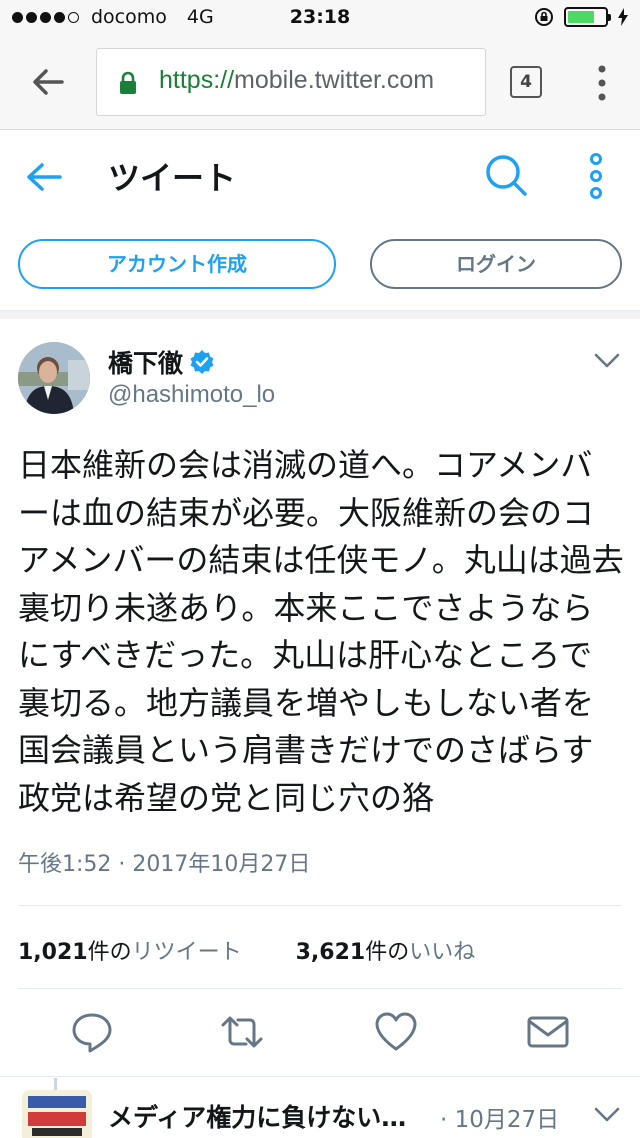 This screenshot has height=1138, width=640. I want to click on account-actions: アカウント作成 ログイン, so click(320, 266).